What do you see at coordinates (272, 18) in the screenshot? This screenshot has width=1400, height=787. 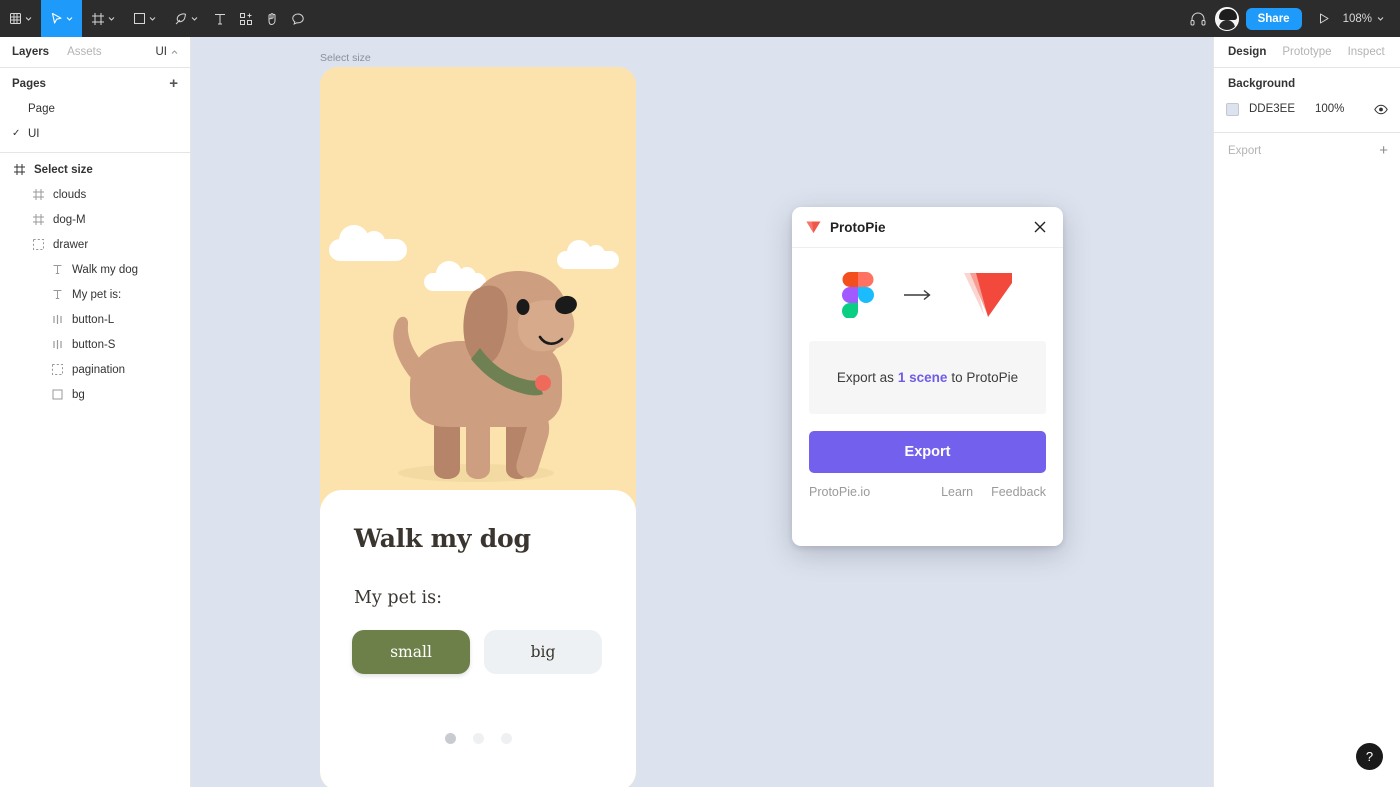 I see `hand-tool-icon` at bounding box center [272, 18].